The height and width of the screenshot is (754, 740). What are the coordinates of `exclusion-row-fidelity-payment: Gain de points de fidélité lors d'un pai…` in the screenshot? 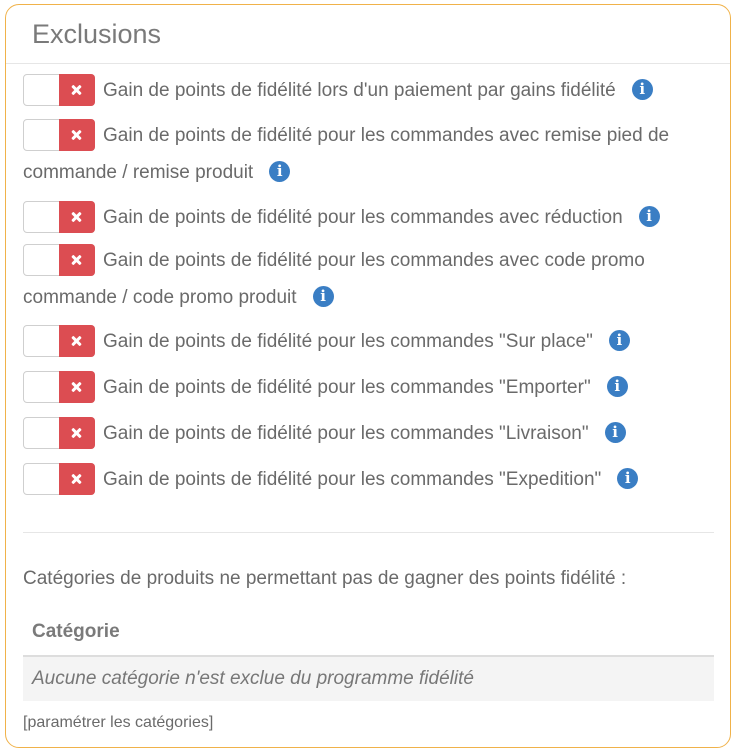 It's located at (363, 90).